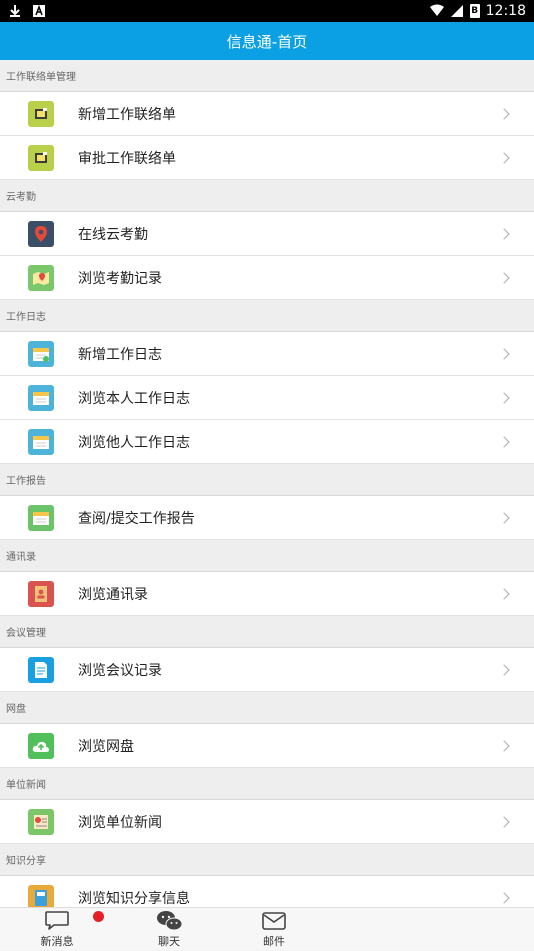 The height and width of the screenshot is (951, 534). I want to click on wechat-icon, so click(170, 921).